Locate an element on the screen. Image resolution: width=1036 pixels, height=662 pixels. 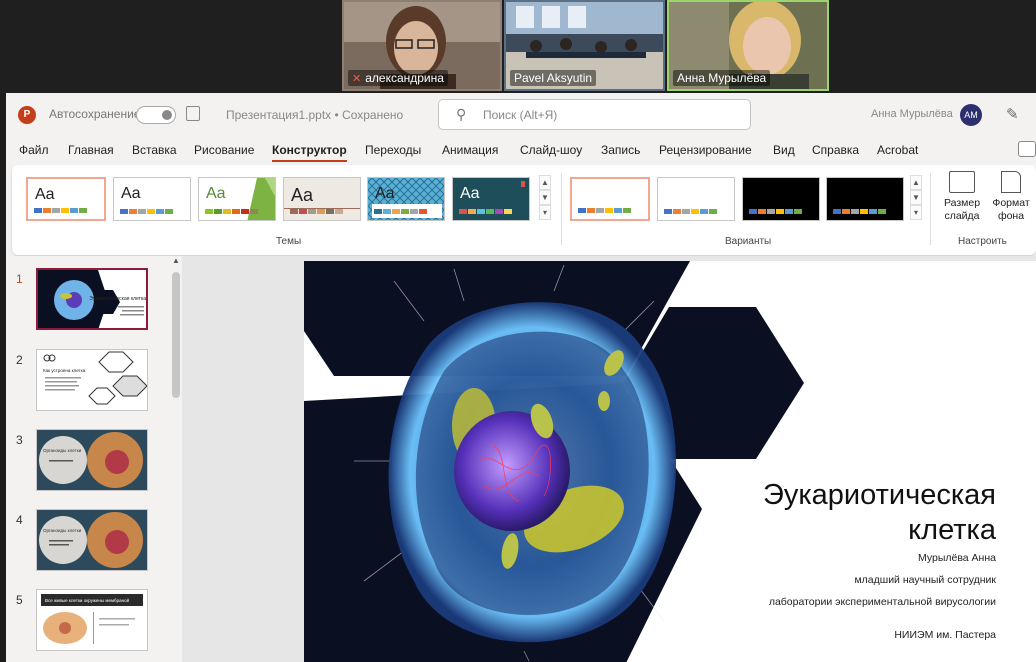
theme-ion-mark is located at coordinates (523, 184).